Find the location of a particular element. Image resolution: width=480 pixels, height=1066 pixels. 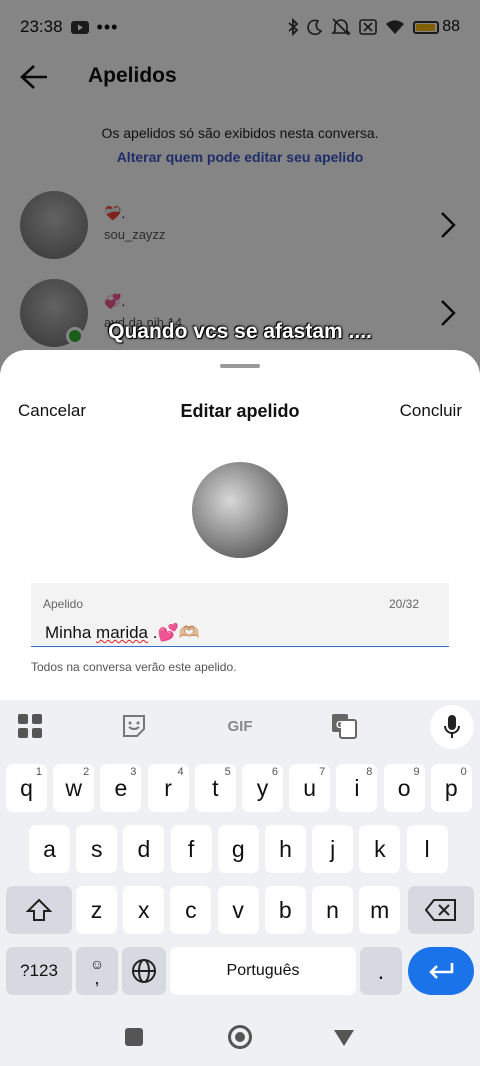

key-label: o is located at coordinates (404, 787).